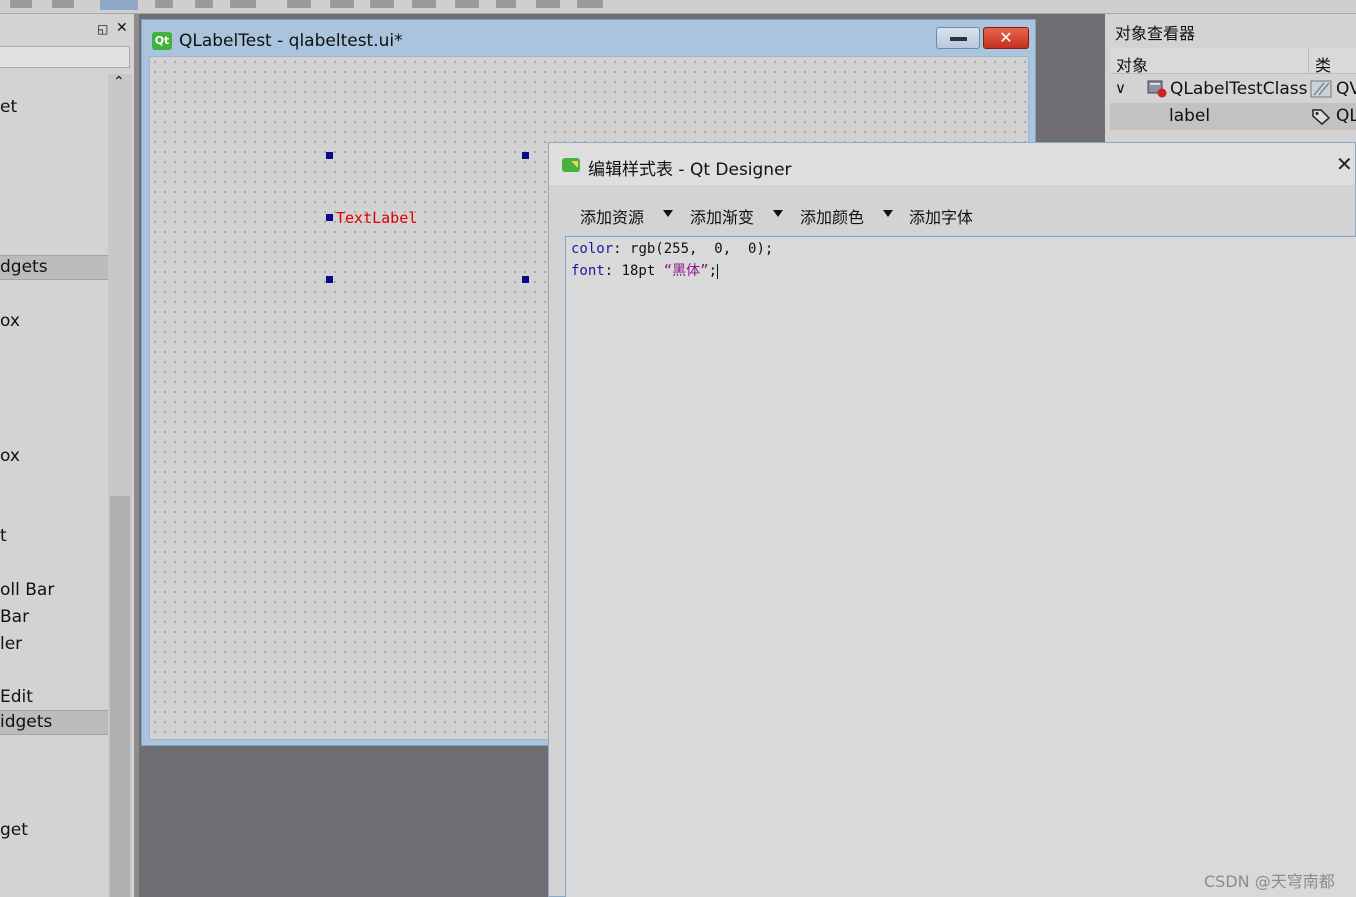 This screenshot has height=897, width=1356. I want to click on css-value: : rgb(255, 0, 0);, so click(693, 249).